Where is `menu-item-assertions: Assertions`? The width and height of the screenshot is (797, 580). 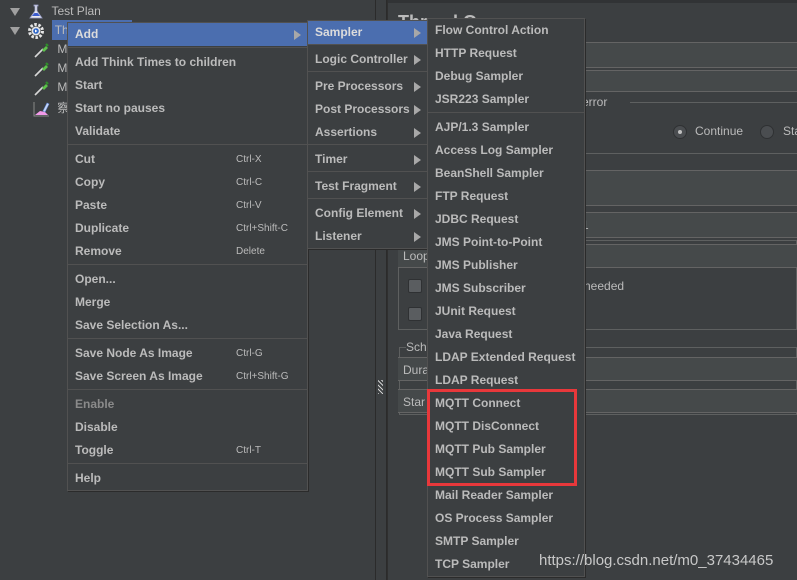 menu-item-assertions: Assertions is located at coordinates (367, 132).